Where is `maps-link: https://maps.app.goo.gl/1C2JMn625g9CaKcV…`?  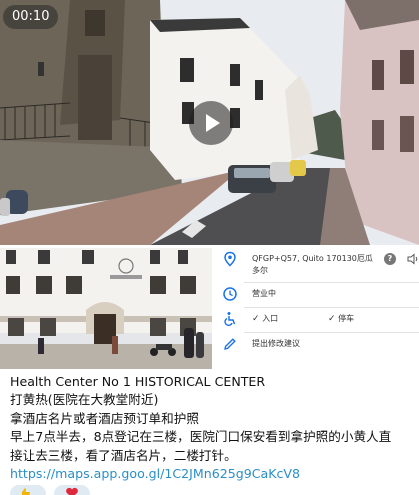
maps-link: https://maps.app.goo.gl/1C2JMn625g9CaKcV… is located at coordinates (212, 474).